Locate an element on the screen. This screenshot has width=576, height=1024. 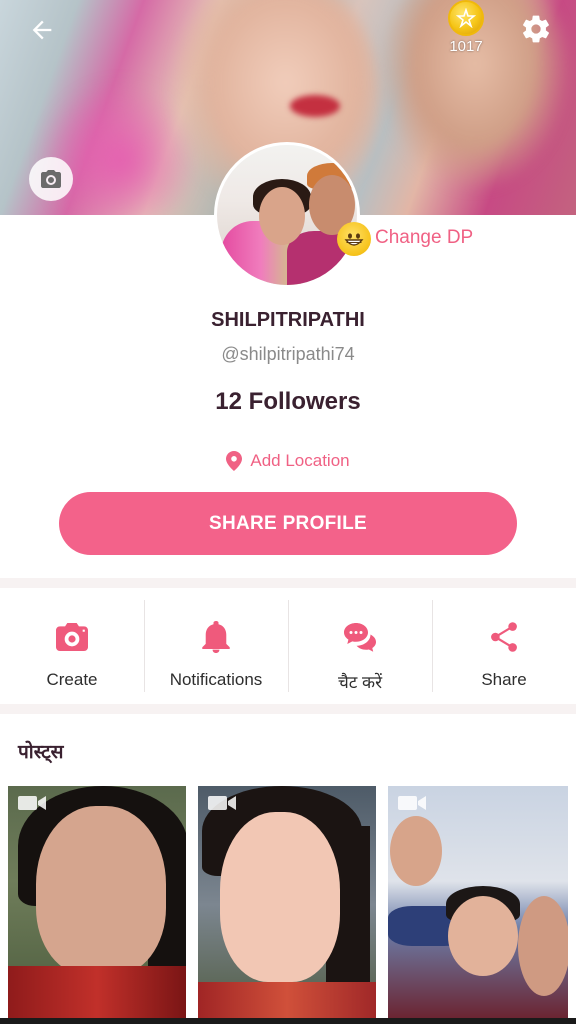
create-button: Create is located at coordinates (72, 646).